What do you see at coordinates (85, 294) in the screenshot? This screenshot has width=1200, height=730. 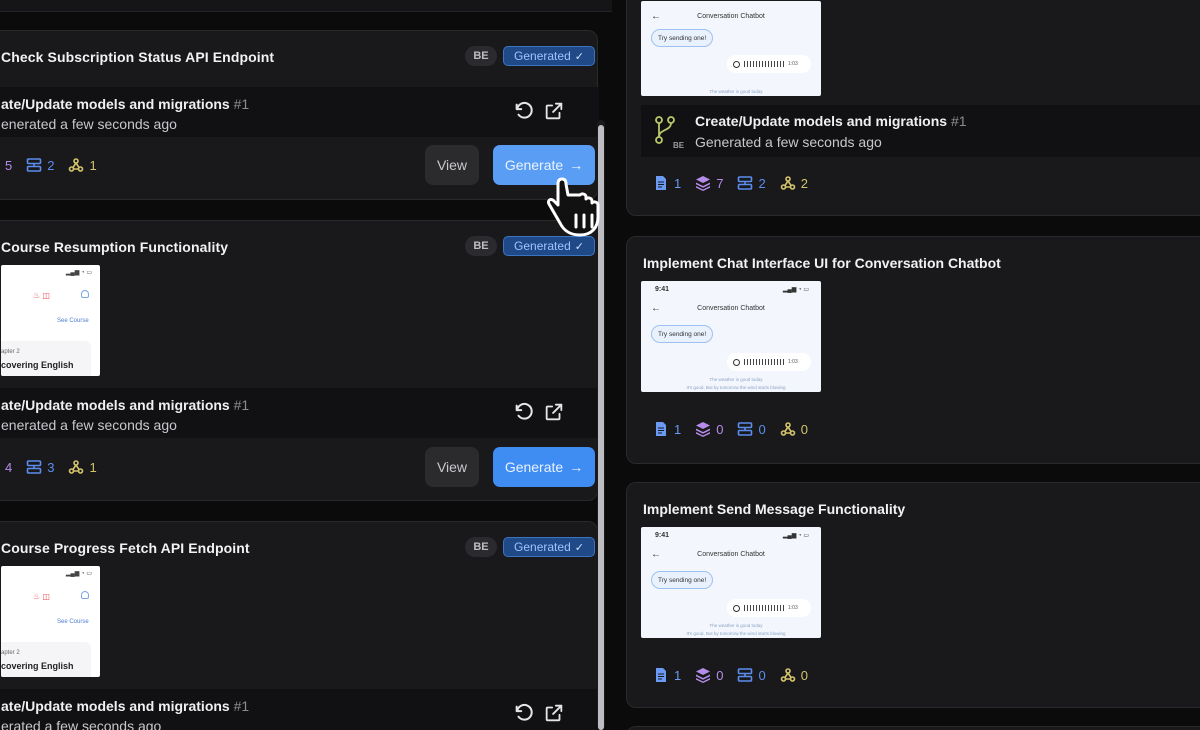 I see `bell-icon` at bounding box center [85, 294].